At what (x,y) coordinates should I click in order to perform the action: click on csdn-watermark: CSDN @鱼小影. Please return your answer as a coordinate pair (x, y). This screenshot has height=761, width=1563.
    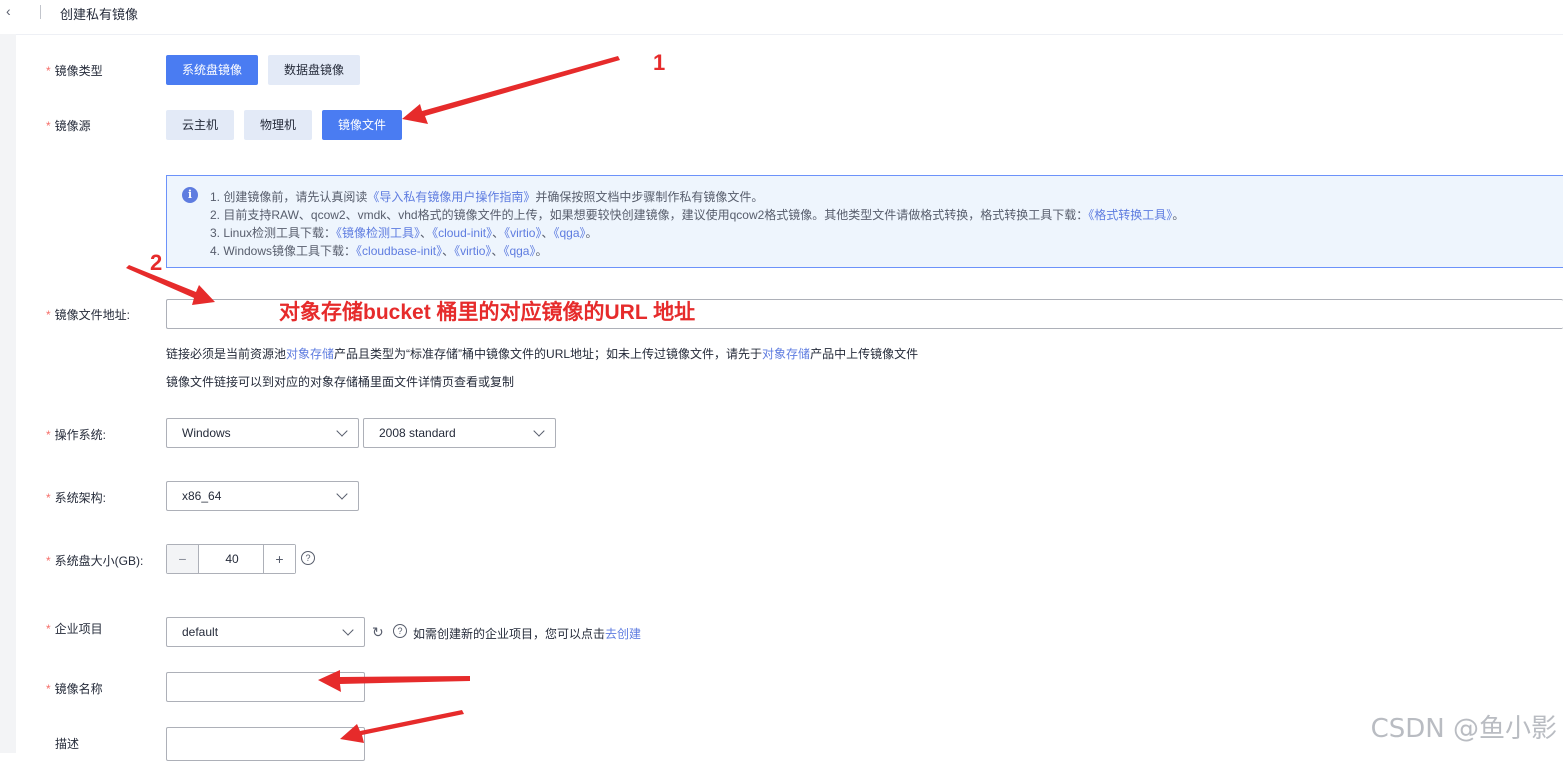
    Looking at the image, I should click on (1463, 729).